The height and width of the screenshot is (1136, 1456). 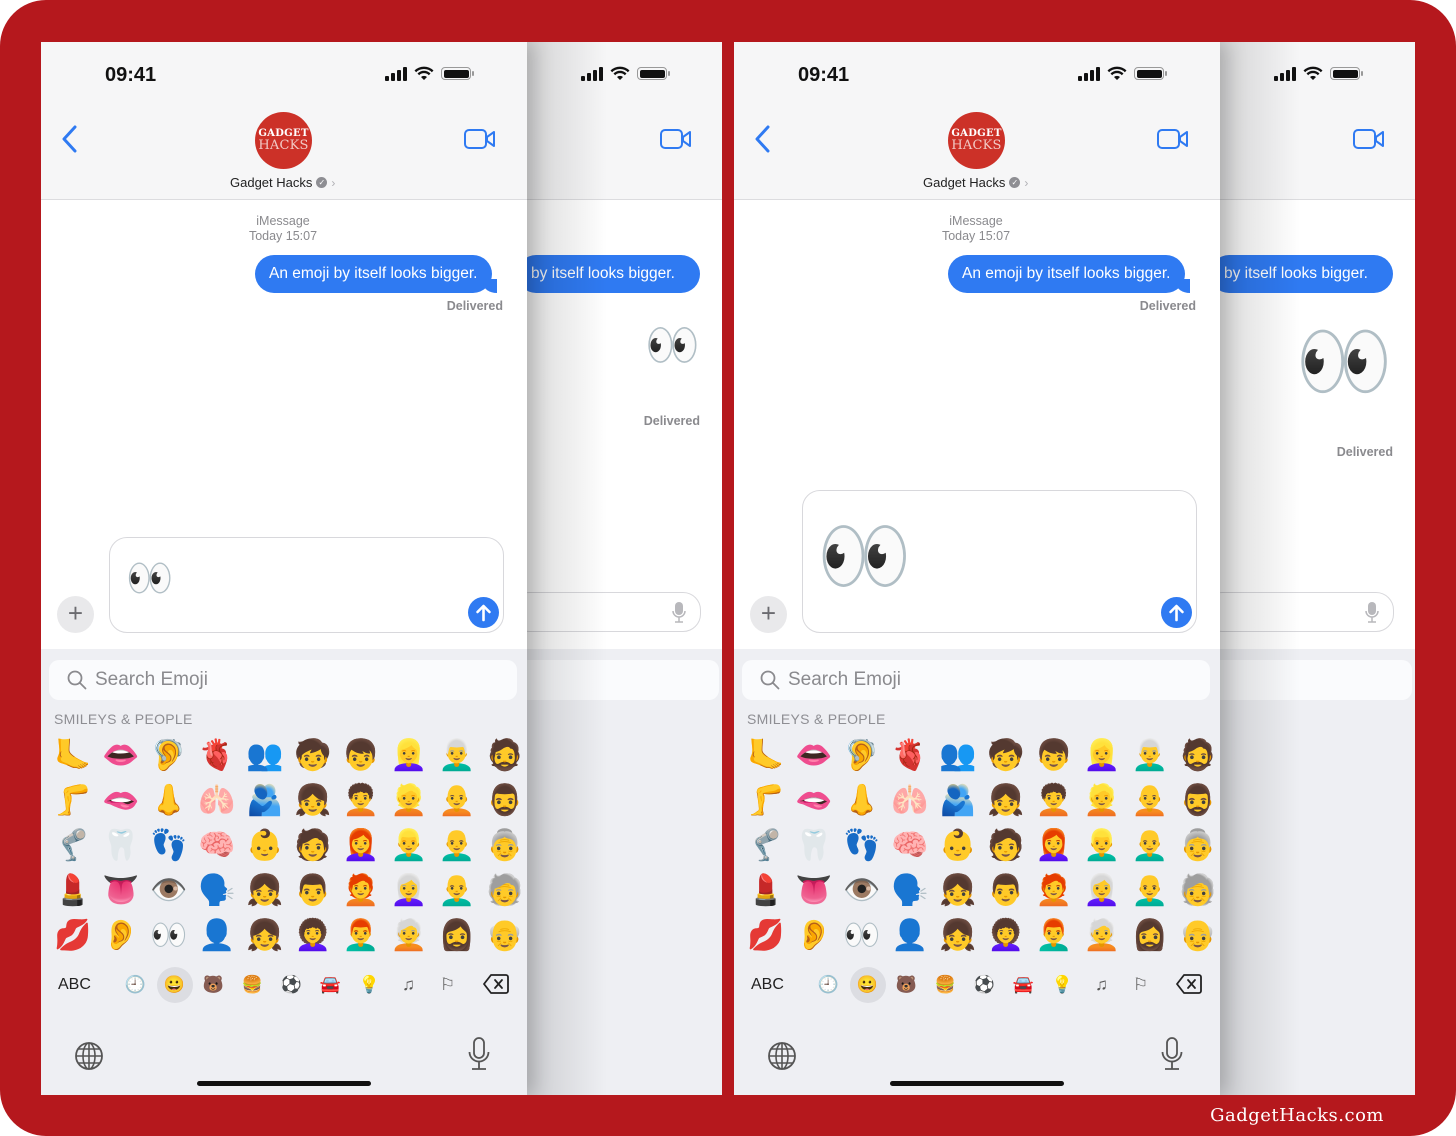 I want to click on emoji-key: 🧑‍🦰, so click(x=1054, y=890).